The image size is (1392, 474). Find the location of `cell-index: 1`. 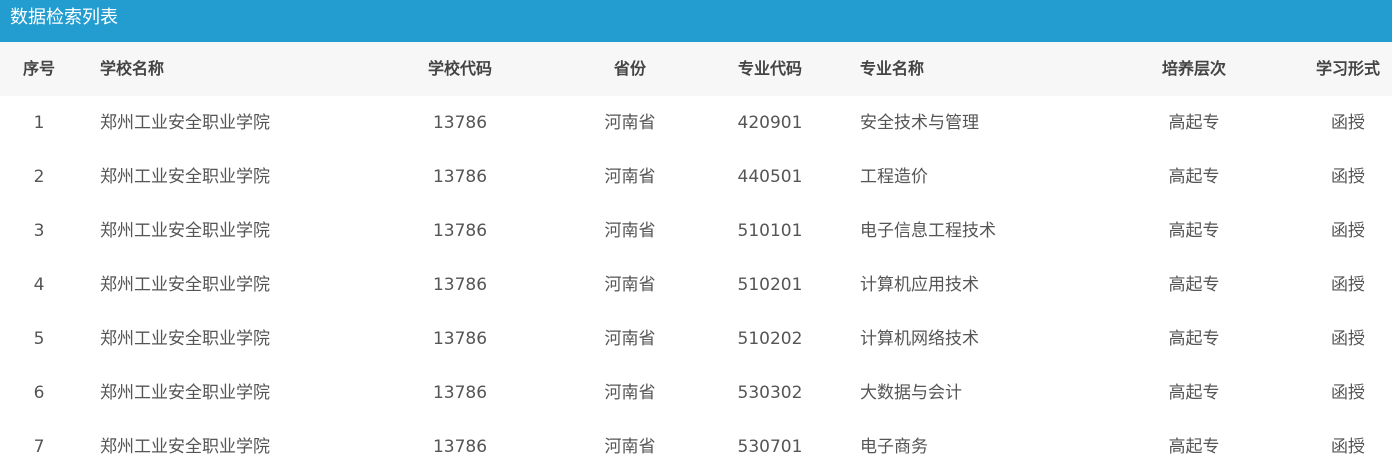

cell-index: 1 is located at coordinates (39, 123).